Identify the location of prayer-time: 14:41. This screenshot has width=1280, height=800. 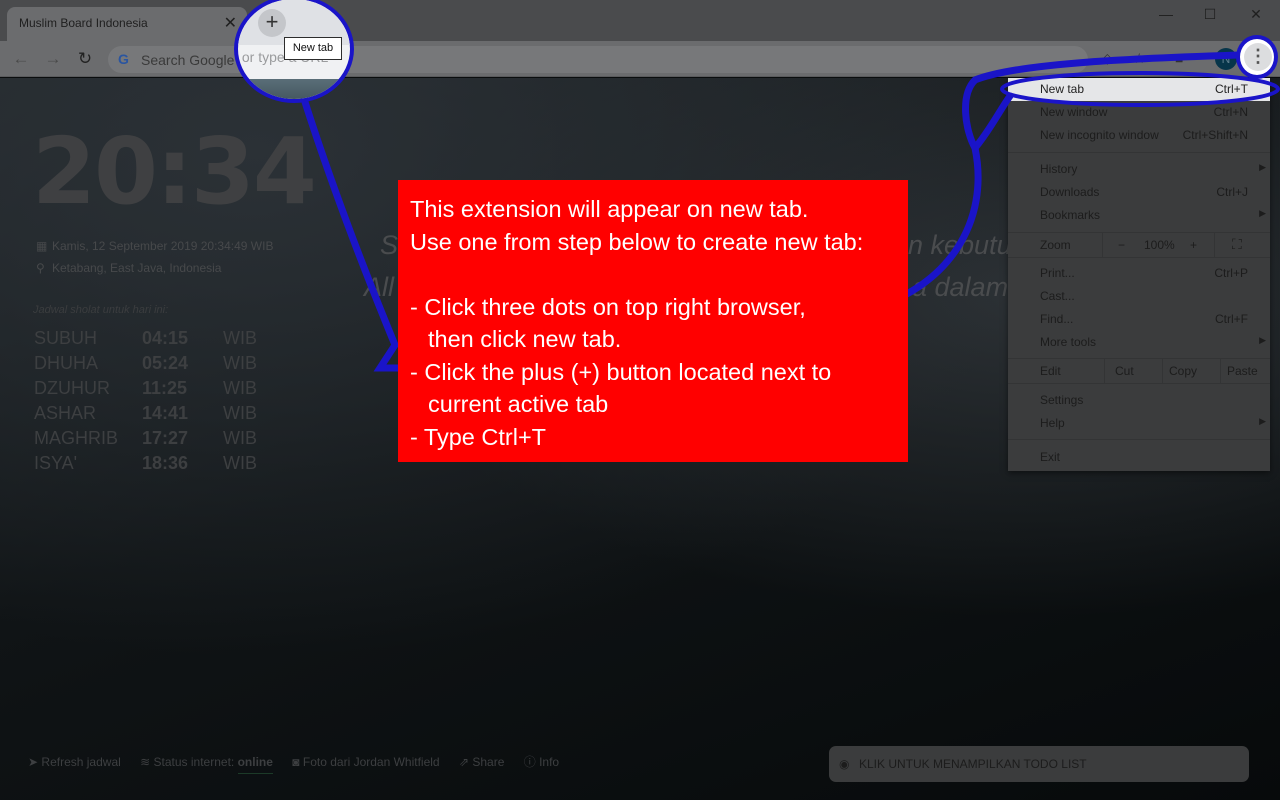
(165, 413).